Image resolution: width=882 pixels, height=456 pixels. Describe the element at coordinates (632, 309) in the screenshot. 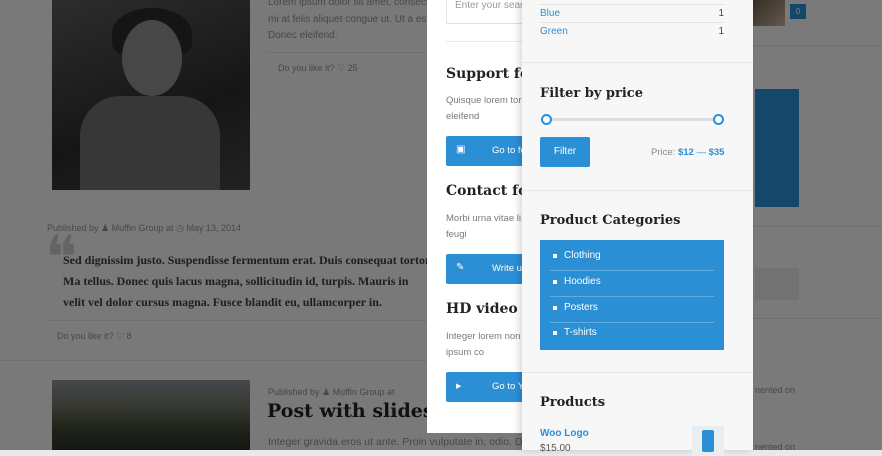

I see `category-item-posters: Posters` at that location.